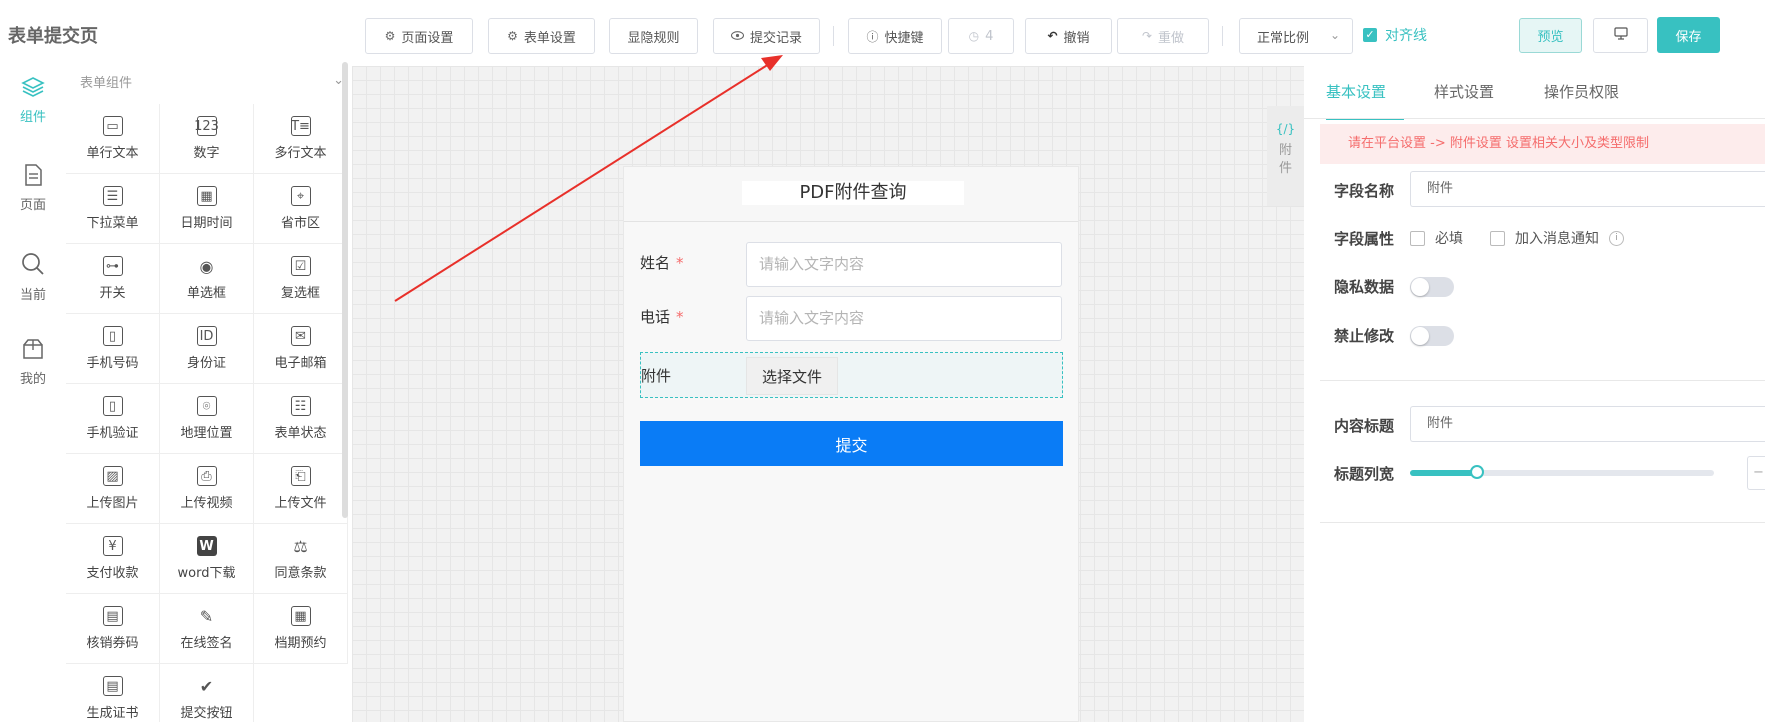 This screenshot has height=722, width=1765. I want to click on info-icon: i, so click(1616, 238).